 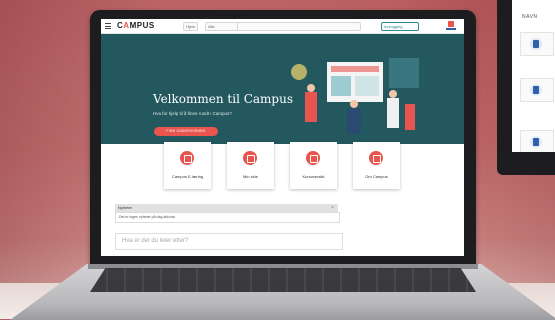 I want to click on menu-icon, so click(x=108, y=26).